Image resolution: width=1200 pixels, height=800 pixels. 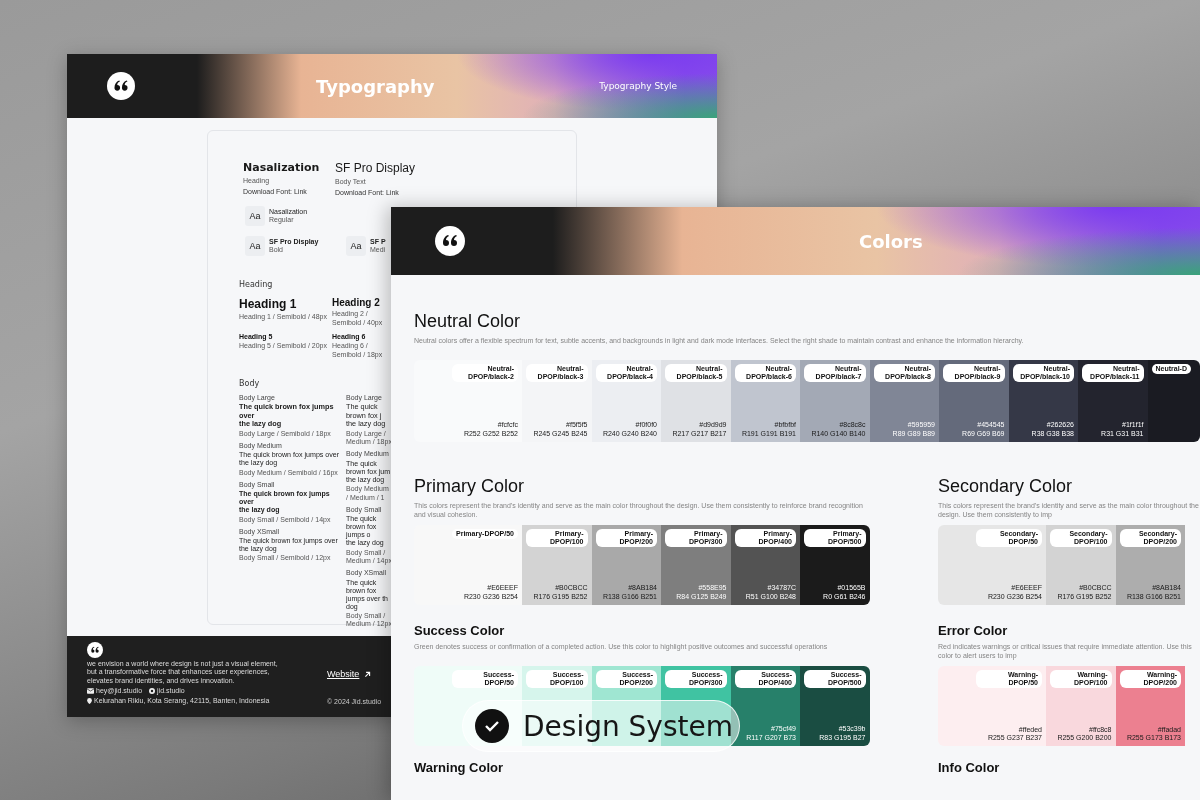 What do you see at coordinates (268, 304) in the screenshot?
I see `heading-sample: Heading 1` at bounding box center [268, 304].